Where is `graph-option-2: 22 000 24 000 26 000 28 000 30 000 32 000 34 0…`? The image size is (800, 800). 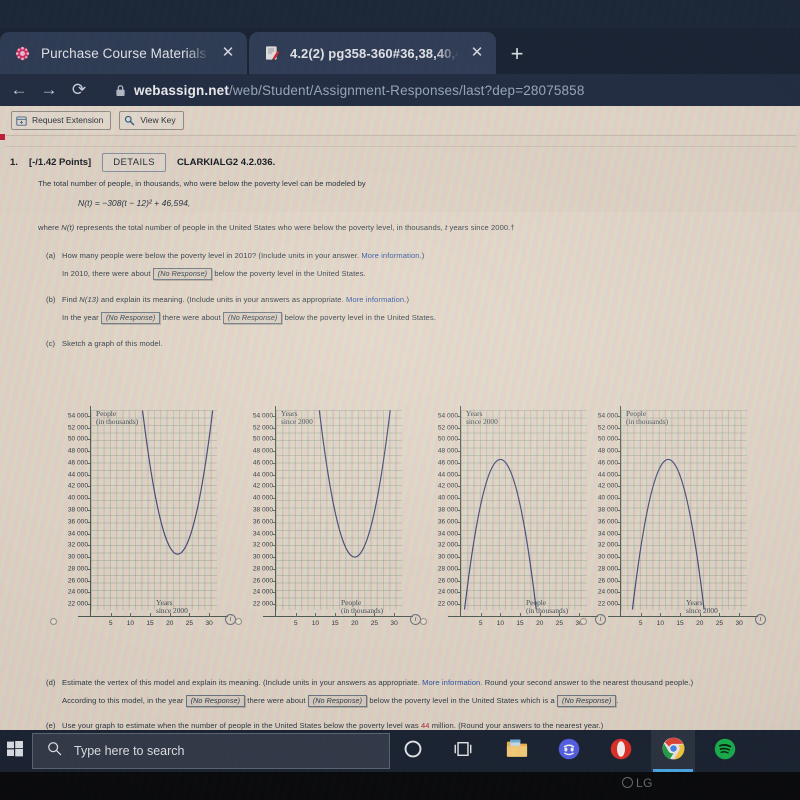
graph-option-2: 22 000 24 000 26 000 28 000 30 000 32 000 34 0… is located at coordinates (328, 526).